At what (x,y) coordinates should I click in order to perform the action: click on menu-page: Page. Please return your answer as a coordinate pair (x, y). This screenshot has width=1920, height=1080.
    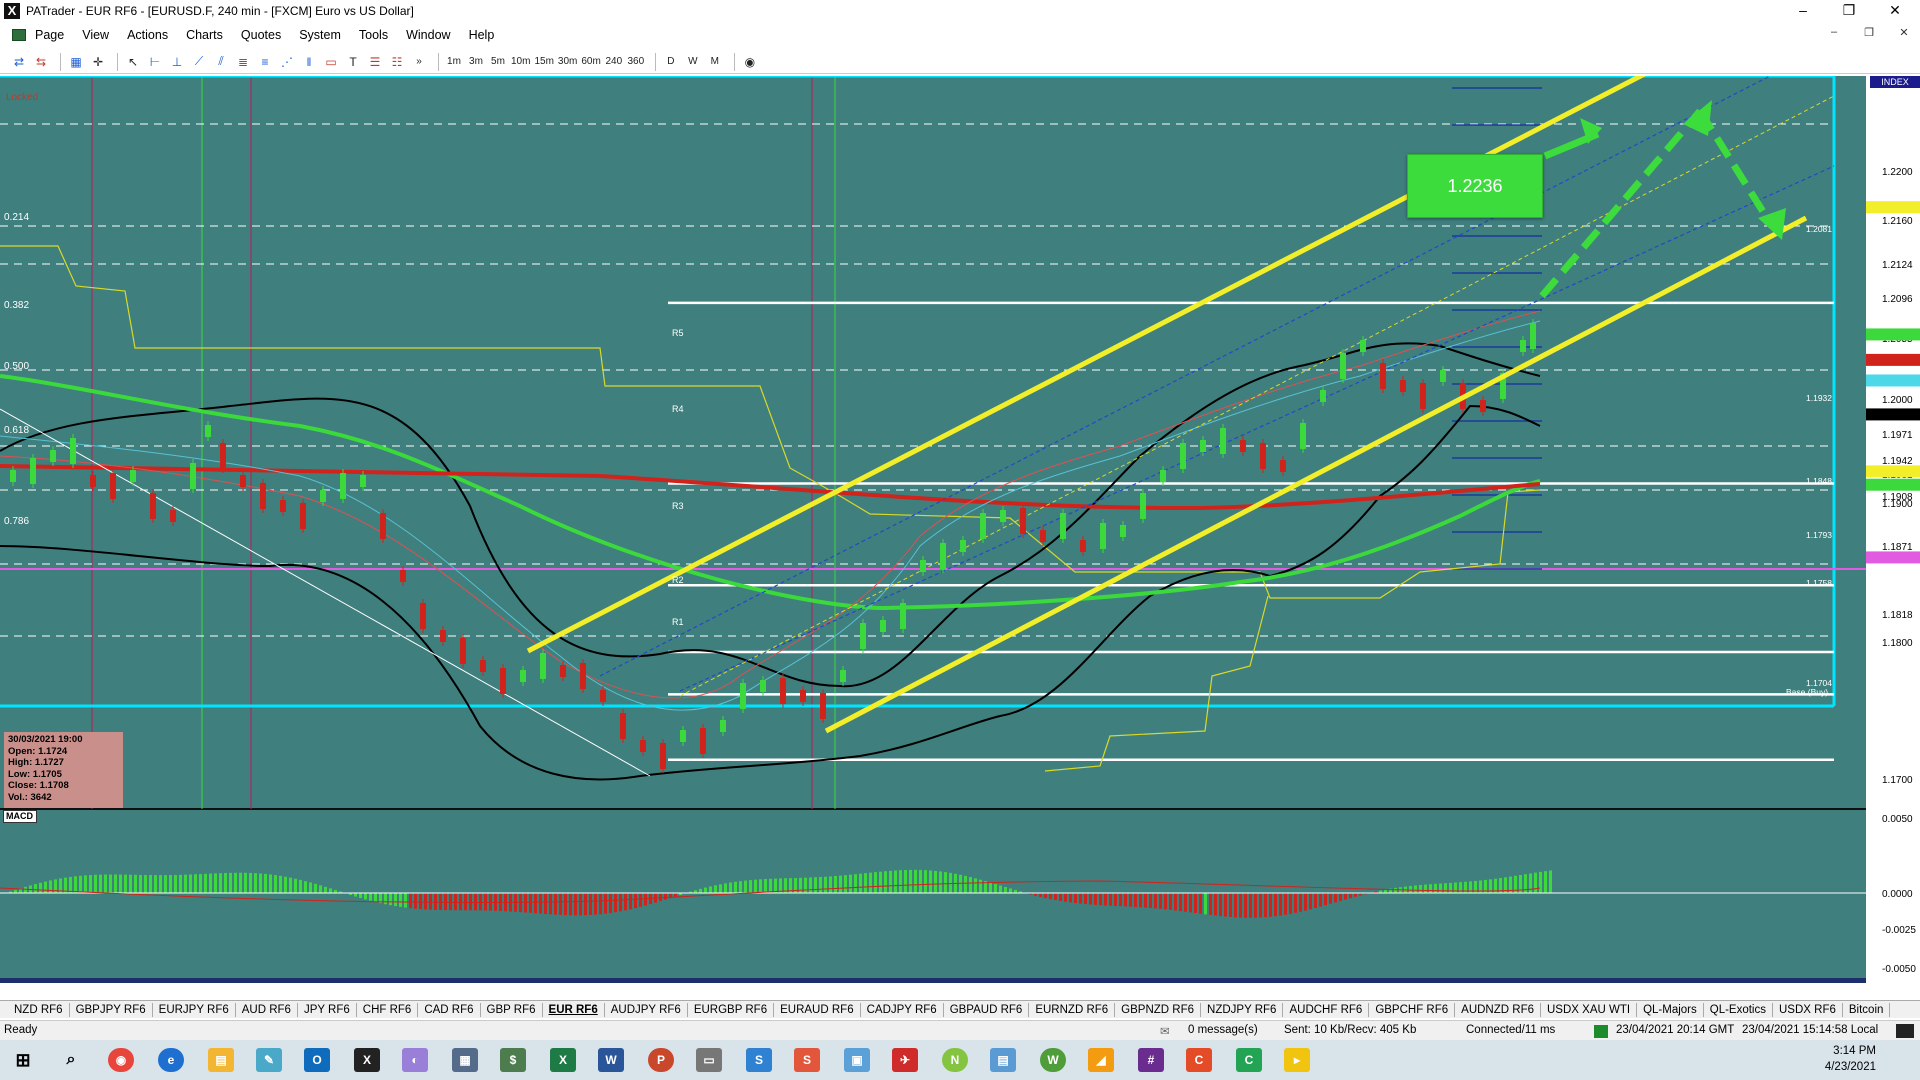
    Looking at the image, I should click on (49, 35).